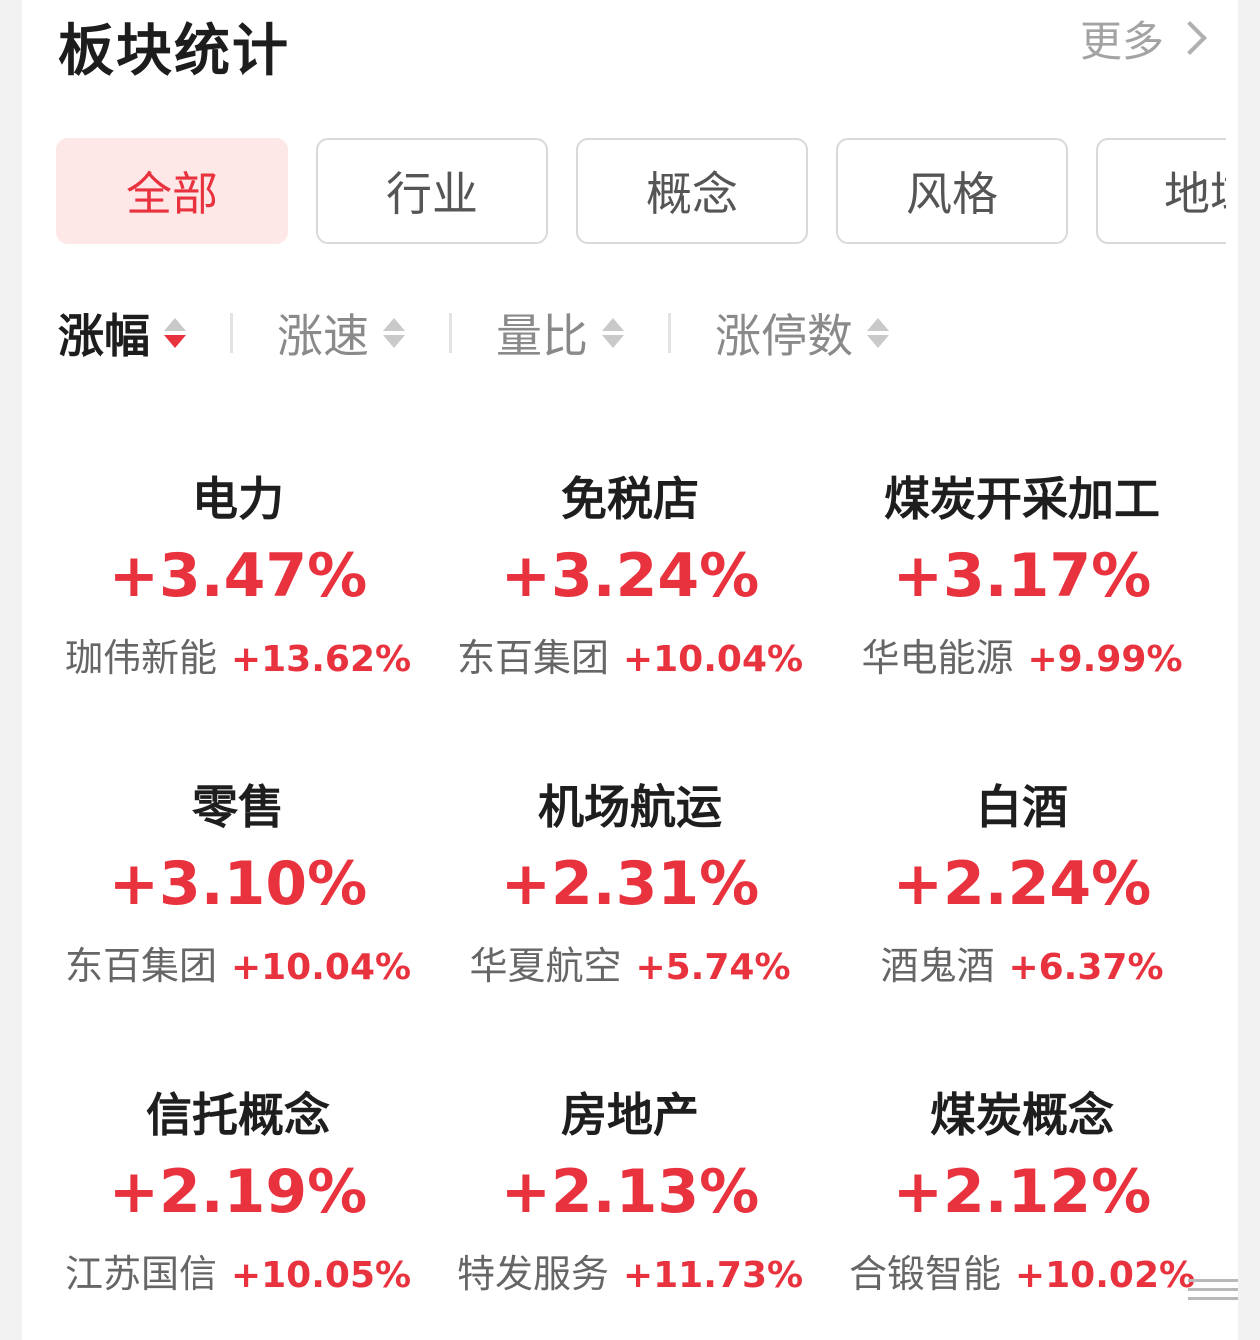 This screenshot has width=1260, height=1340. What do you see at coordinates (630, 1274) in the screenshot?
I see `leading-stock: 特发服务 +11.73%` at bounding box center [630, 1274].